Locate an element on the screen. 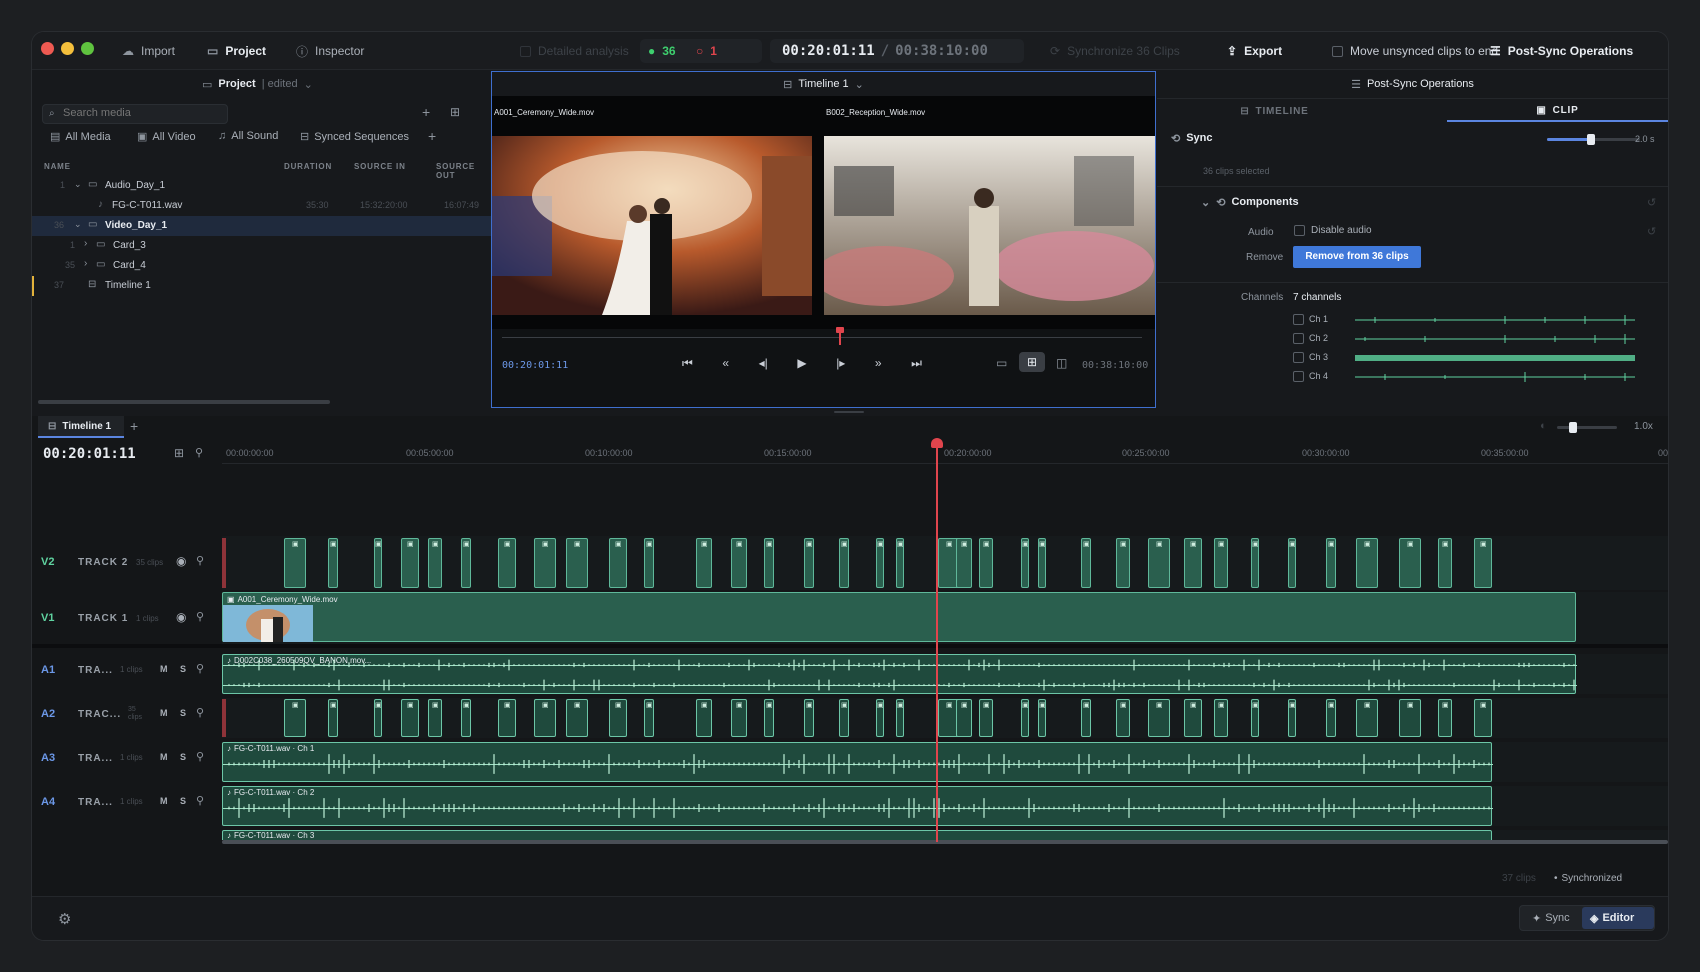 The width and height of the screenshot is (1700, 972). track-lane-v1: ▣ A001_Ceremony_Wide.mov is located at coordinates (945, 618).